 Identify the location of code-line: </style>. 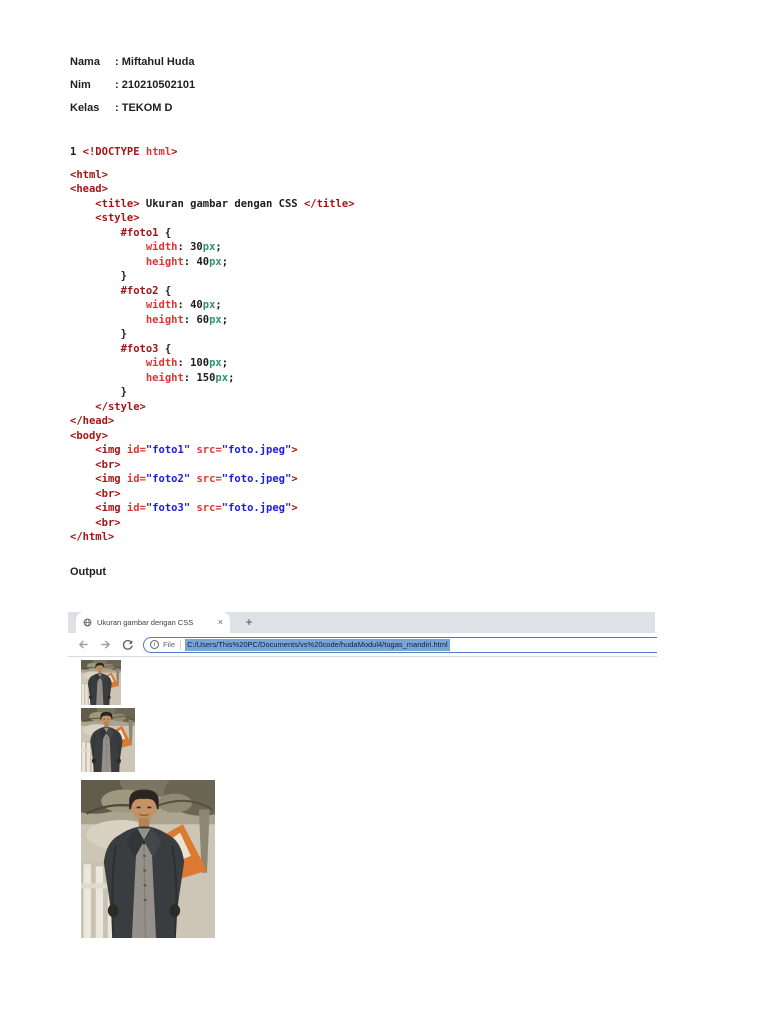
(120, 406).